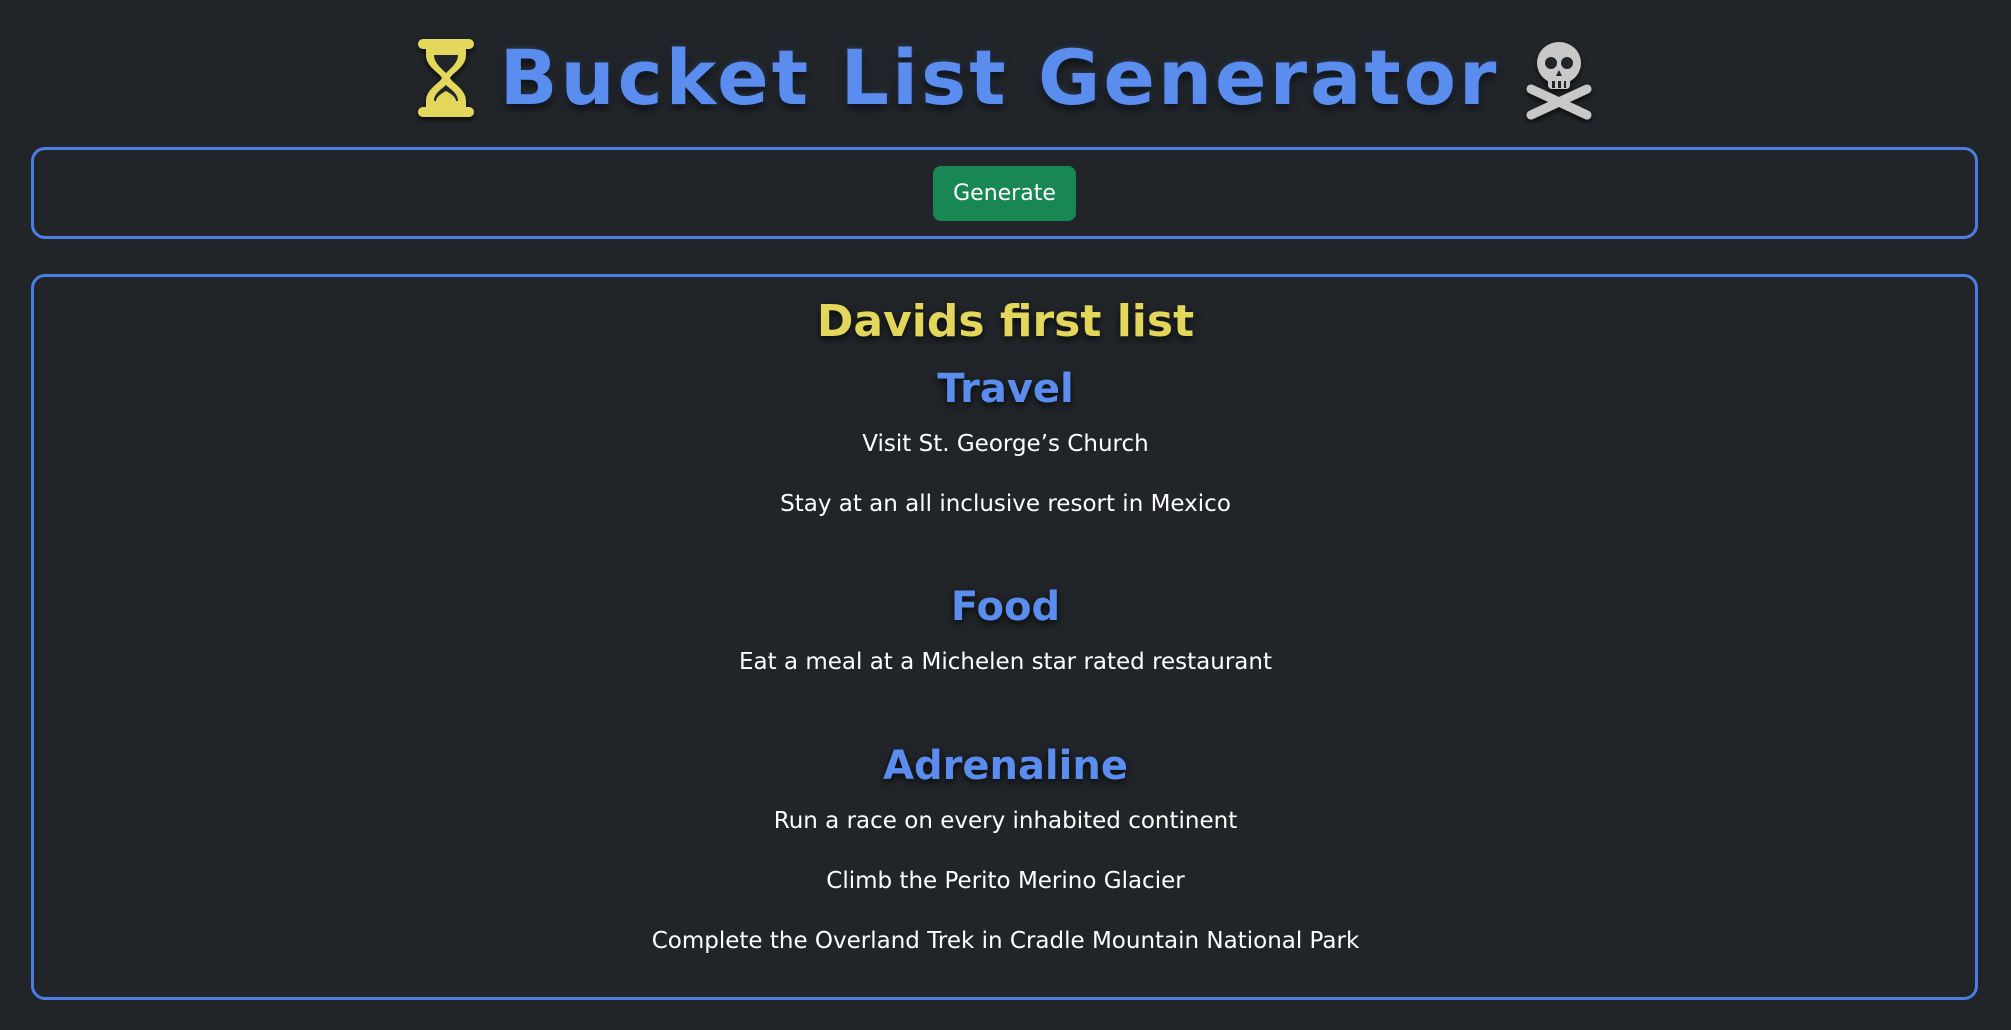 The width and height of the screenshot is (2011, 1030). Describe the element at coordinates (445, 78) in the screenshot. I see `hourglass-icon` at that location.